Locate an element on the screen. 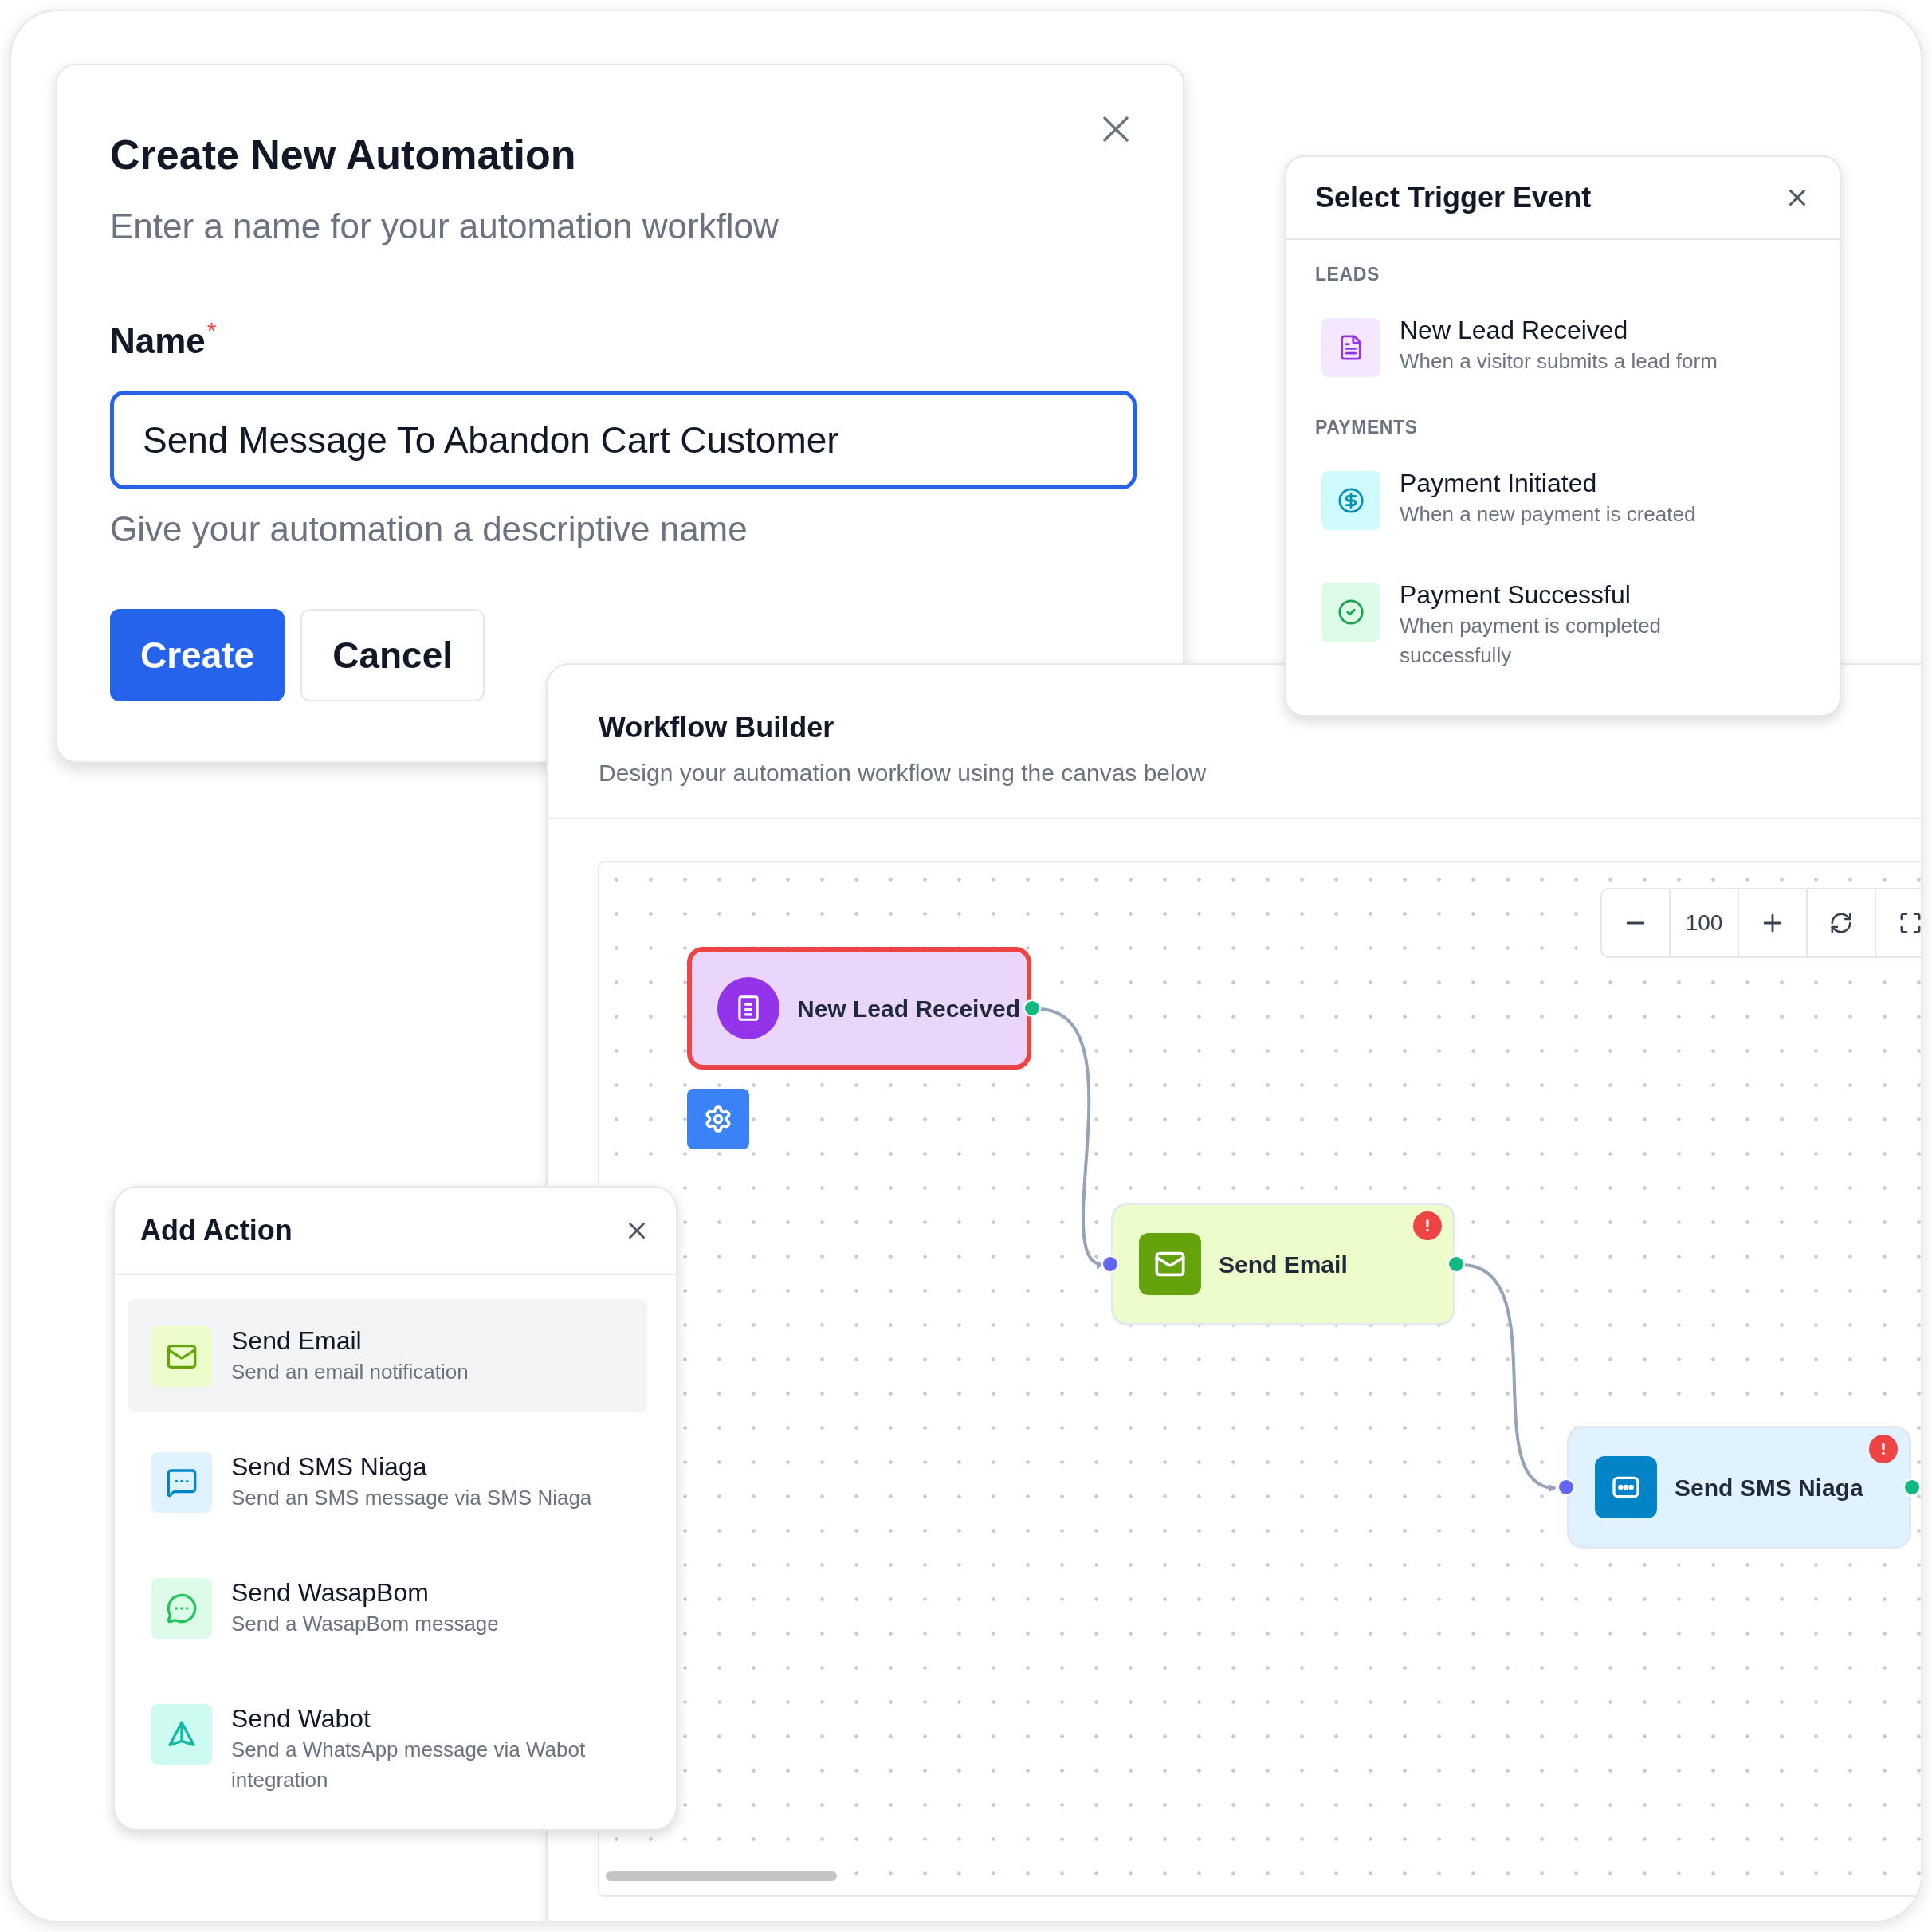 The height and width of the screenshot is (1932, 1932). zoom-level: 100 is located at coordinates (1705, 922).